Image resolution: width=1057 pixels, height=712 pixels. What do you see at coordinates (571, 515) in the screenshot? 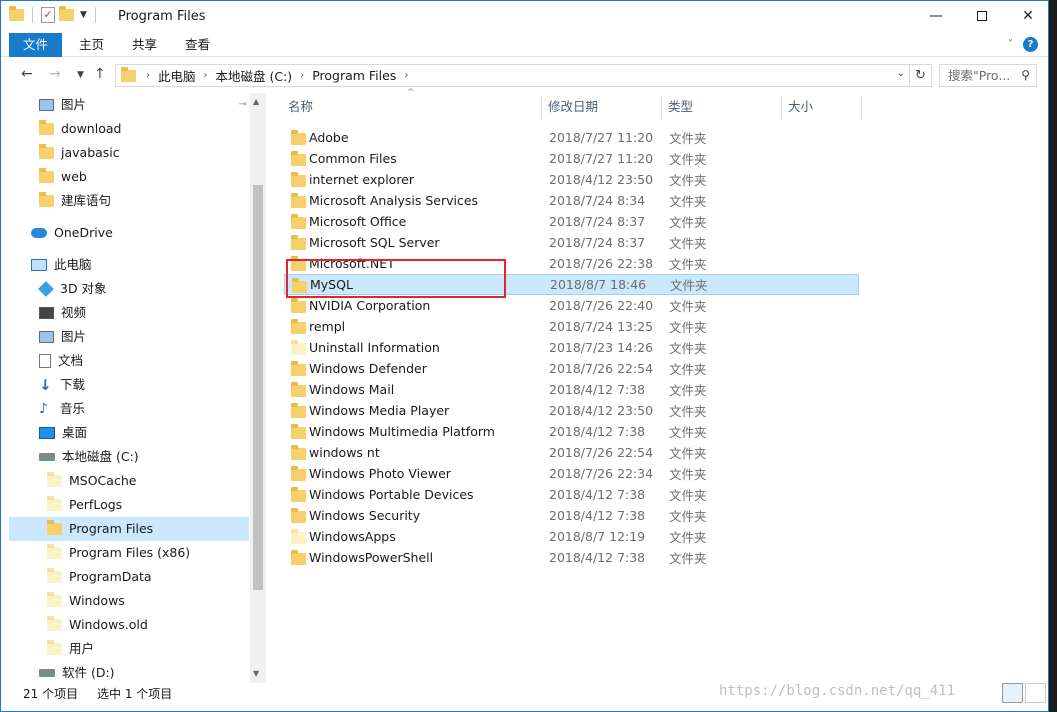
I see `file-row: Windows Security 2018/4/12 7:38 文件夹` at bounding box center [571, 515].